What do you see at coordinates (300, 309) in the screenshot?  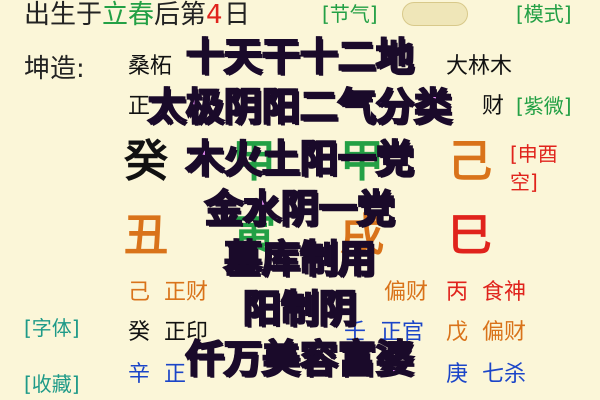 I see `overlay-line-6: 阳制阴` at bounding box center [300, 309].